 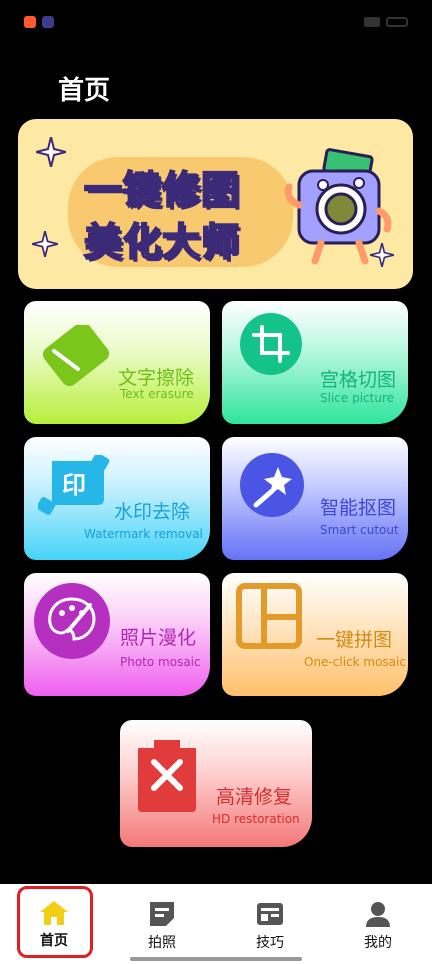 I want to click on status-left, so click(x=194, y=22).